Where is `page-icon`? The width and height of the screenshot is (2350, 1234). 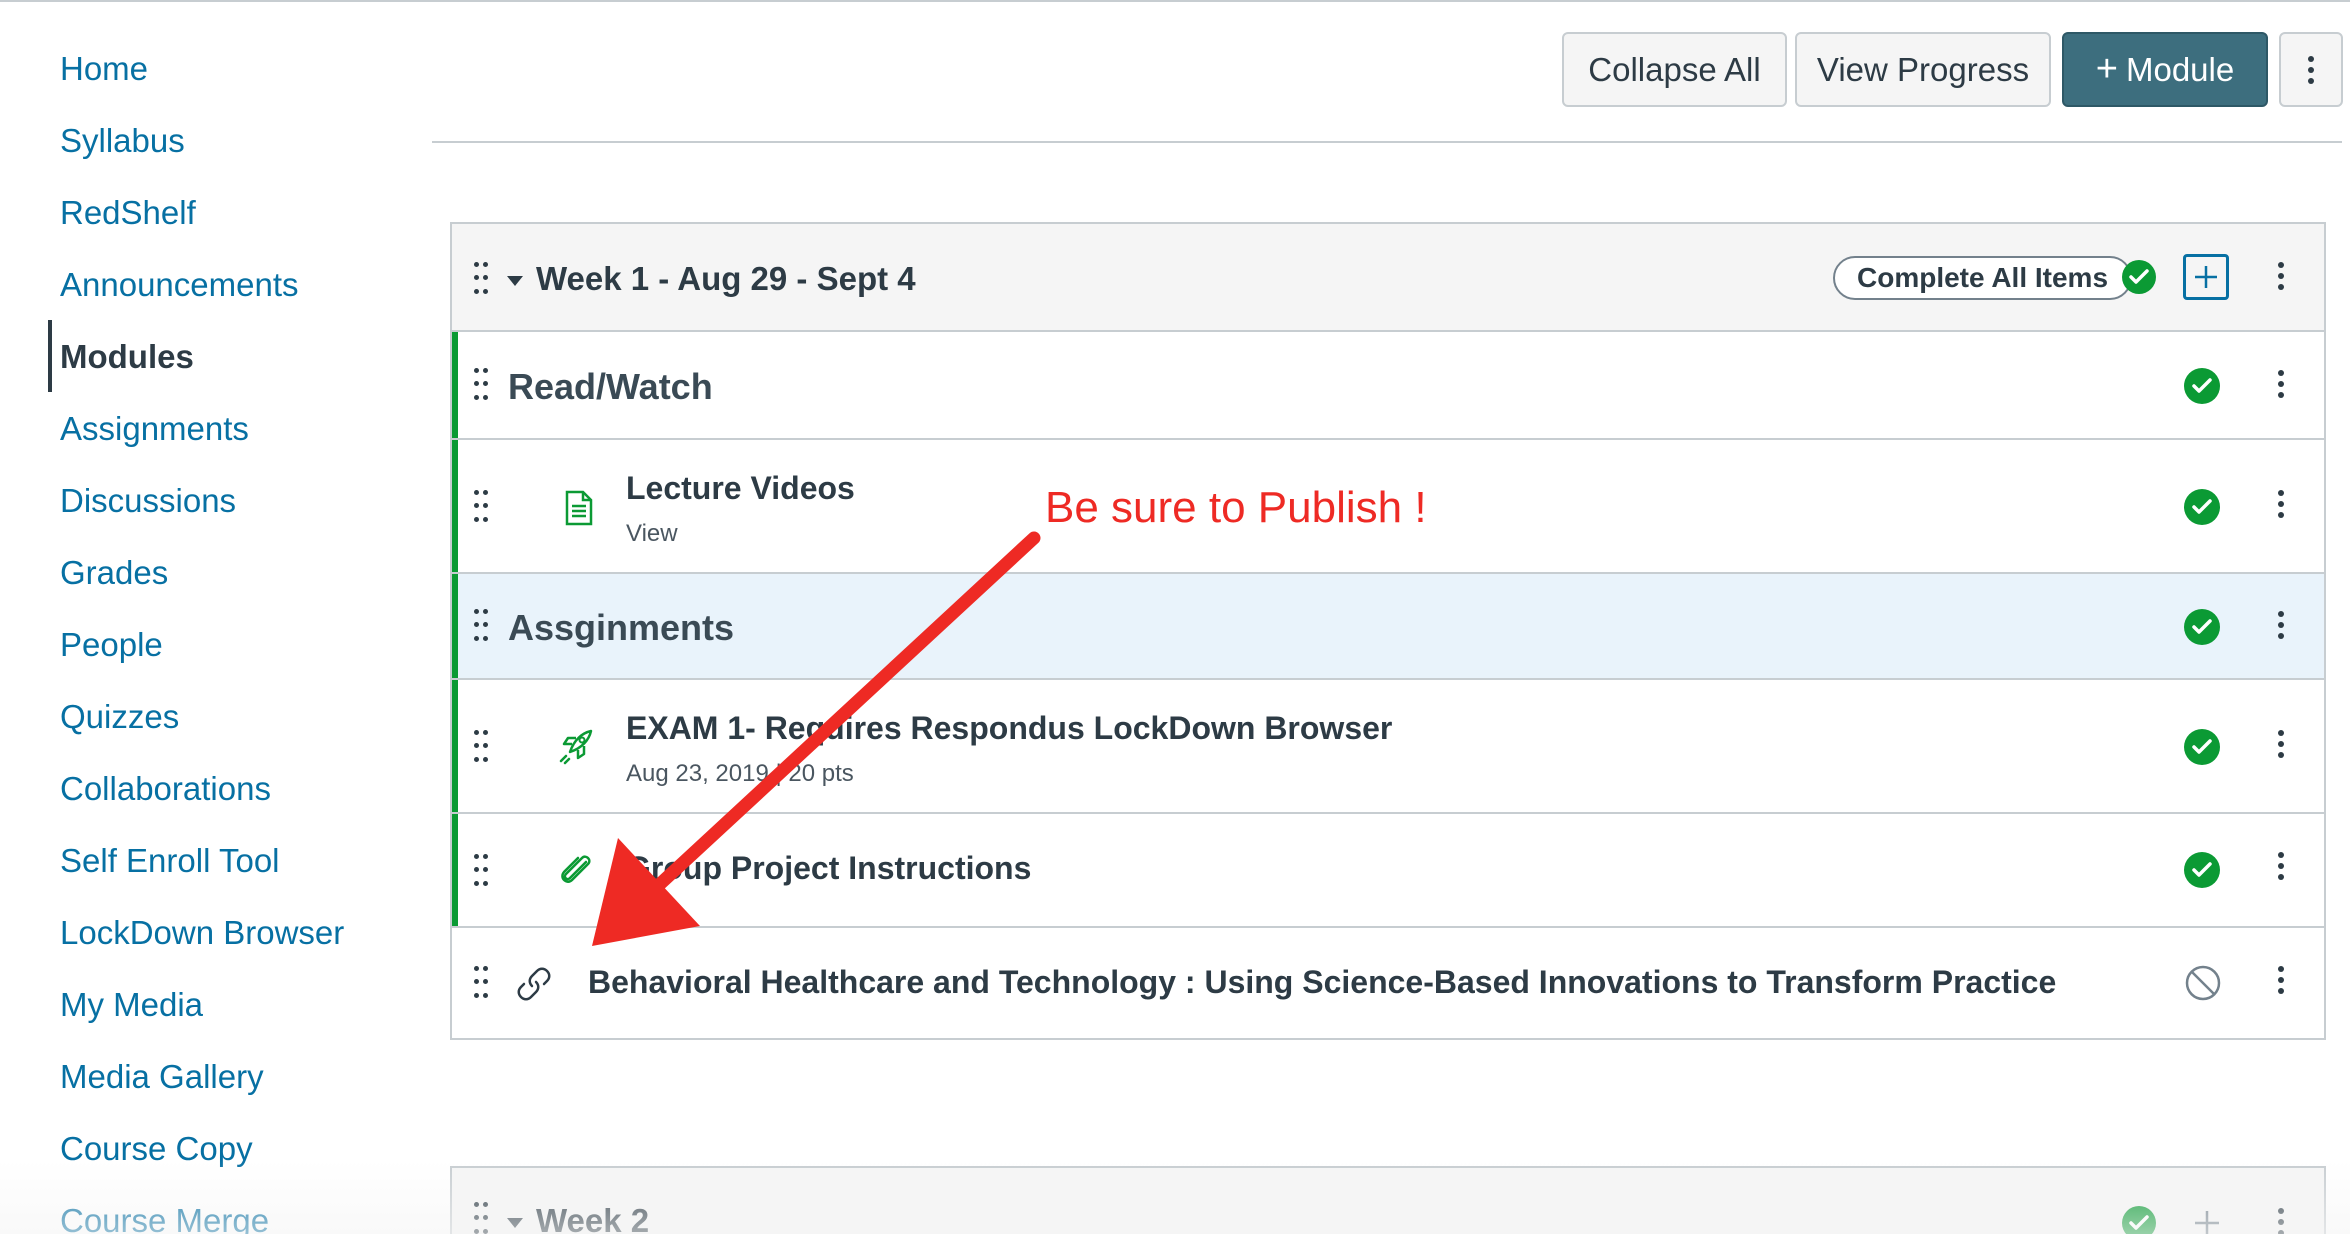 page-icon is located at coordinates (579, 508).